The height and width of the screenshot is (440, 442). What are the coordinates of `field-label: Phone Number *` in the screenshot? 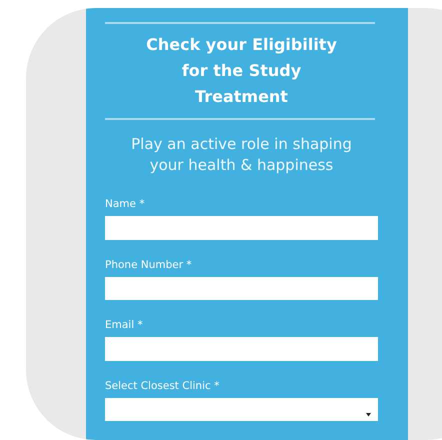 It's located at (148, 264).